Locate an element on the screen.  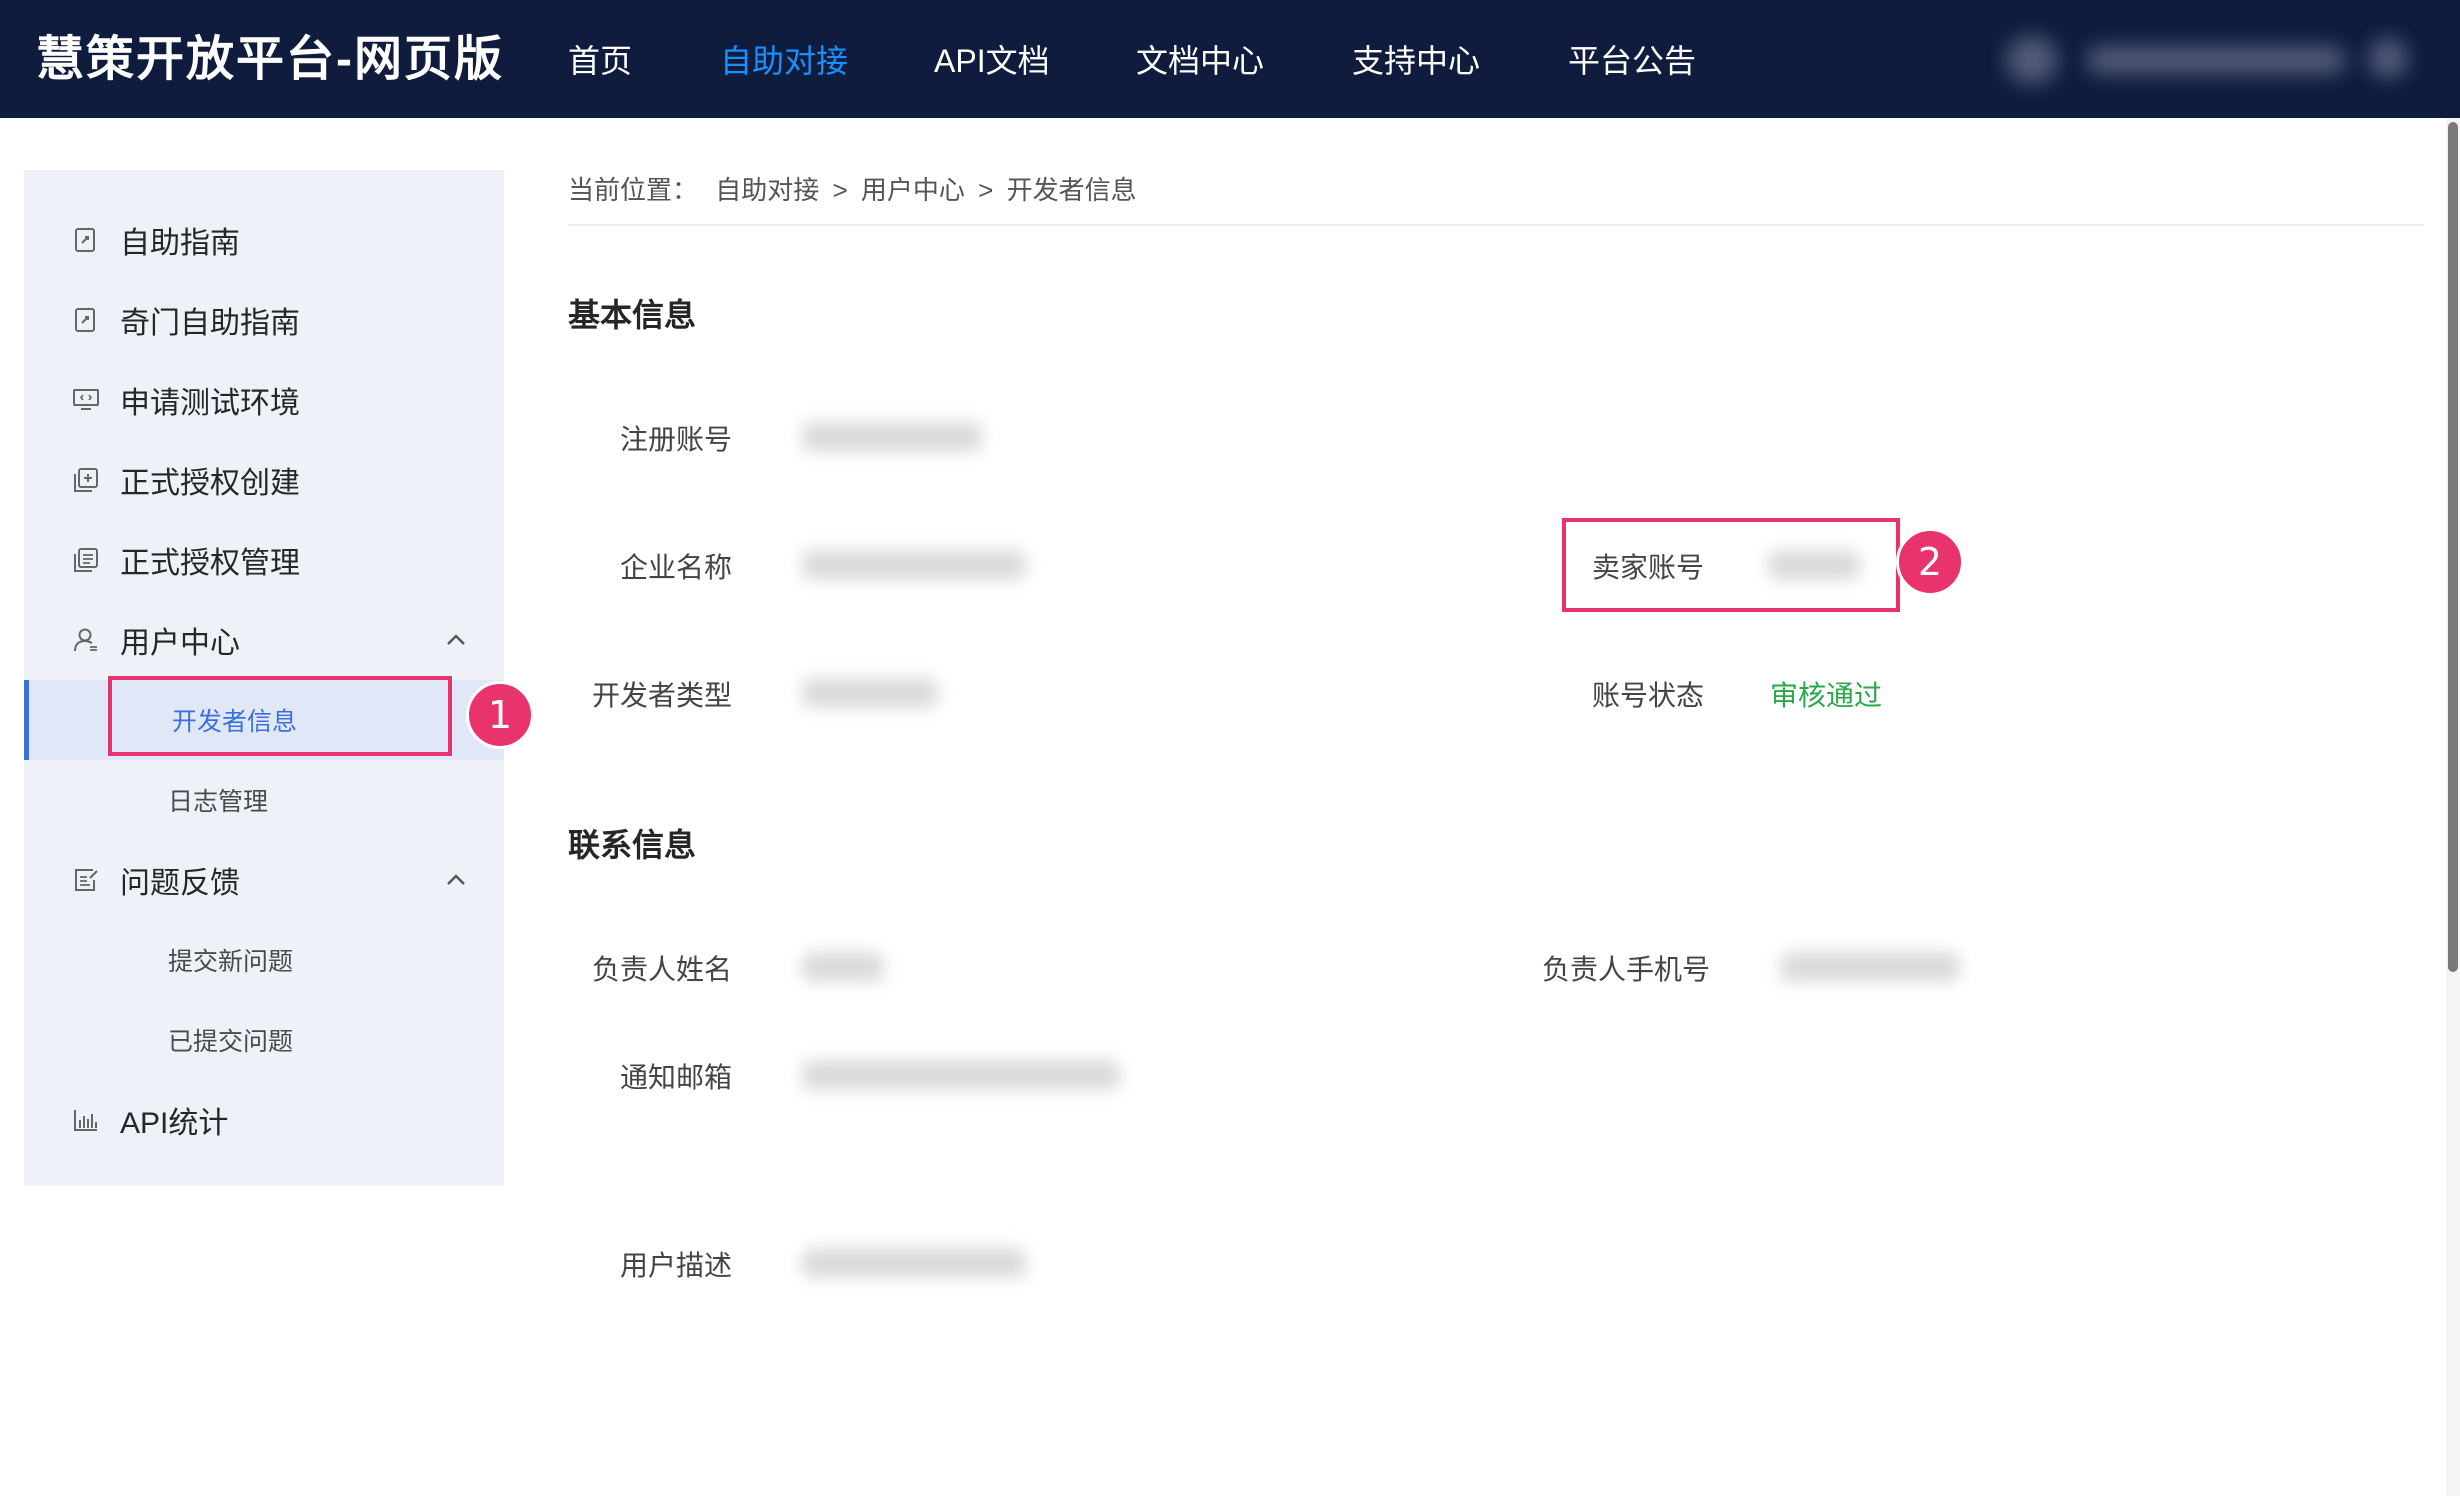
sidebar-subitem-submit-issue: 提交新问题 is located at coordinates (264, 960).